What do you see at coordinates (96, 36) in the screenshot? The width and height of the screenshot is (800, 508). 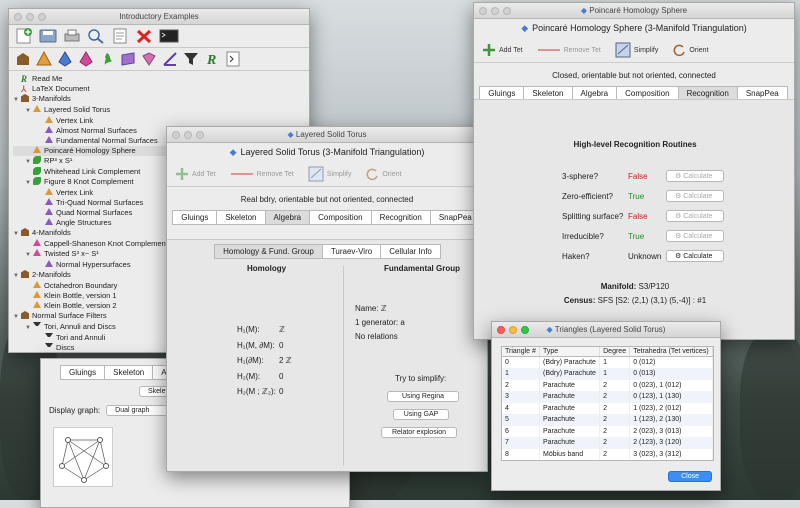 I see `search-icon` at bounding box center [96, 36].